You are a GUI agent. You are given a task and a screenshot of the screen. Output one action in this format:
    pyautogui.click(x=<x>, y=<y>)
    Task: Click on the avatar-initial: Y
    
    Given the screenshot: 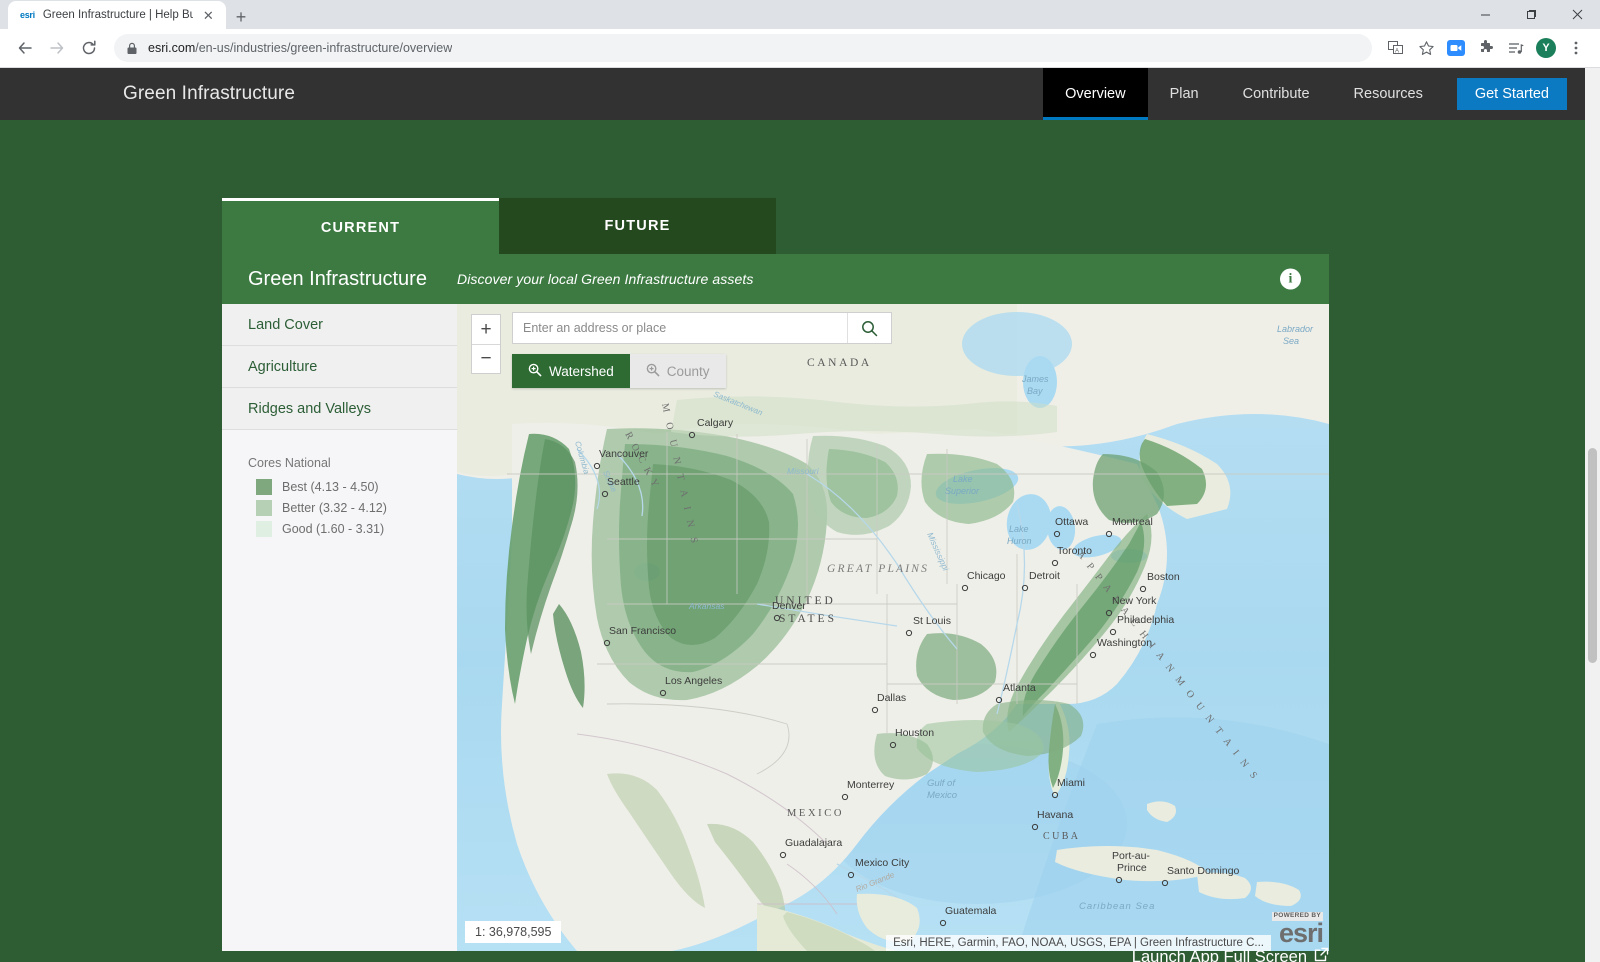 What is the action you would take?
    pyautogui.click(x=1546, y=48)
    